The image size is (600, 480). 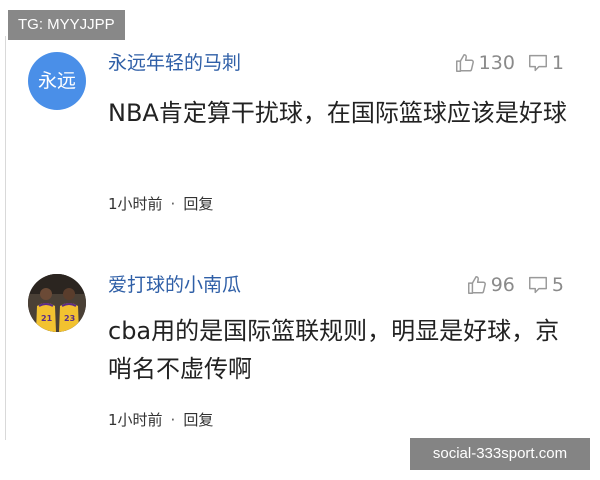 I want to click on jersey-number: 23, so click(x=70, y=318).